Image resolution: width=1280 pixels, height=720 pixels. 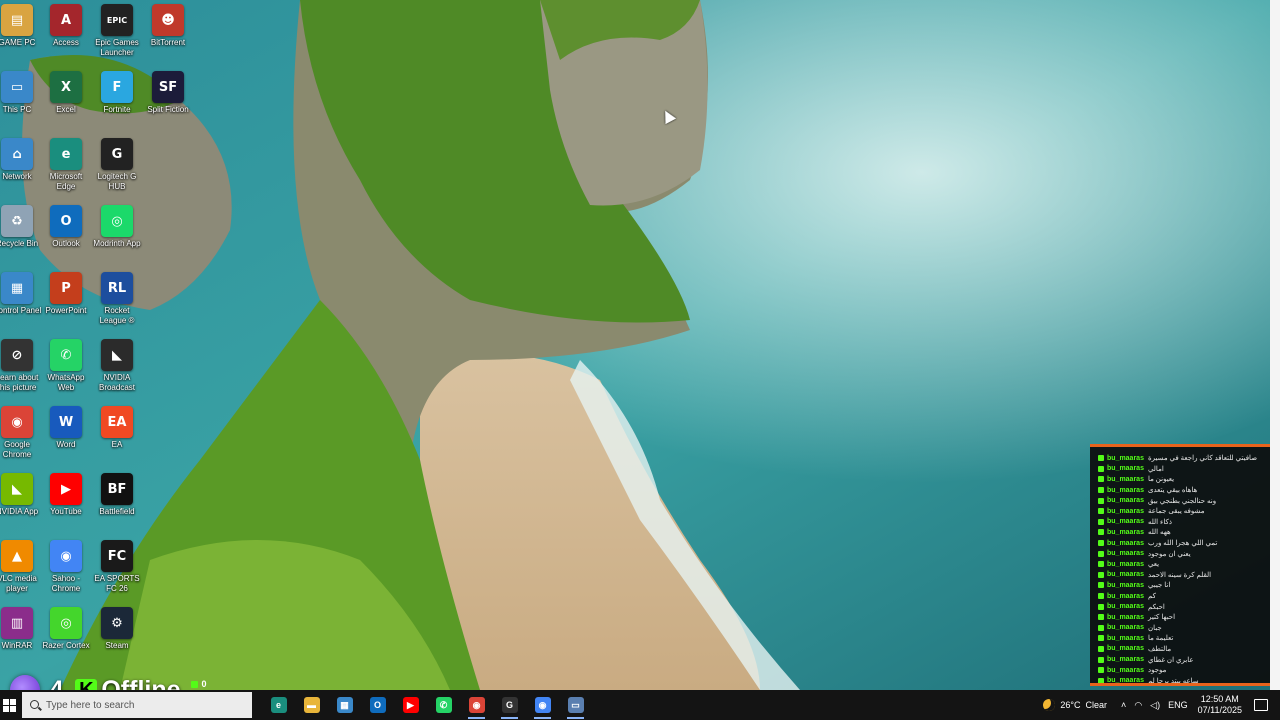 I want to click on desktop-icon: ◉ Sahoo - Chrome, so click(x=66, y=570).